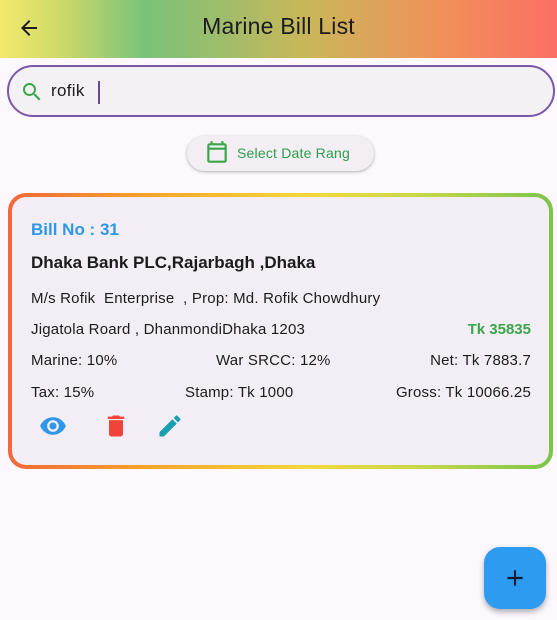 The height and width of the screenshot is (620, 557). What do you see at coordinates (74, 360) in the screenshot?
I see `marine-rate: Marine: 10%` at bounding box center [74, 360].